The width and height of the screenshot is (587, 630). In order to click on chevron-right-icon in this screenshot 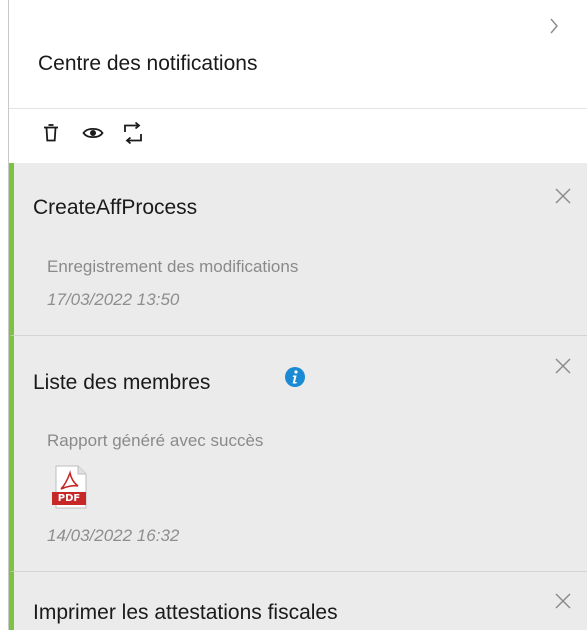, I will do `click(554, 26)`.